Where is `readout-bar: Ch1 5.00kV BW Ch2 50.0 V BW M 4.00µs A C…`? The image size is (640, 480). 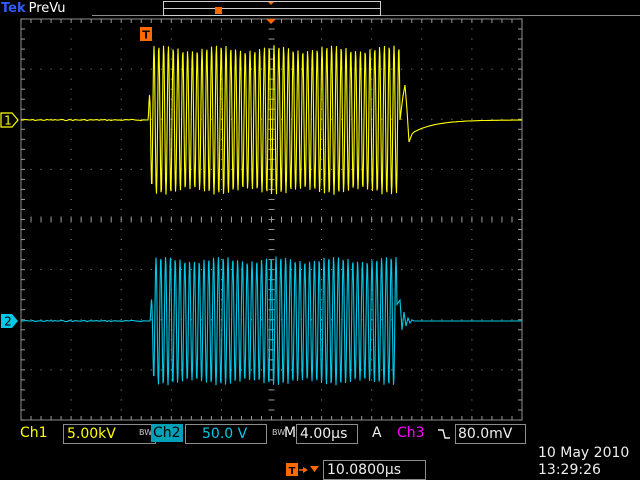 readout-bar: Ch1 5.00kV BW Ch2 50.0 V BW M 4.00µs A C… is located at coordinates (320, 451).